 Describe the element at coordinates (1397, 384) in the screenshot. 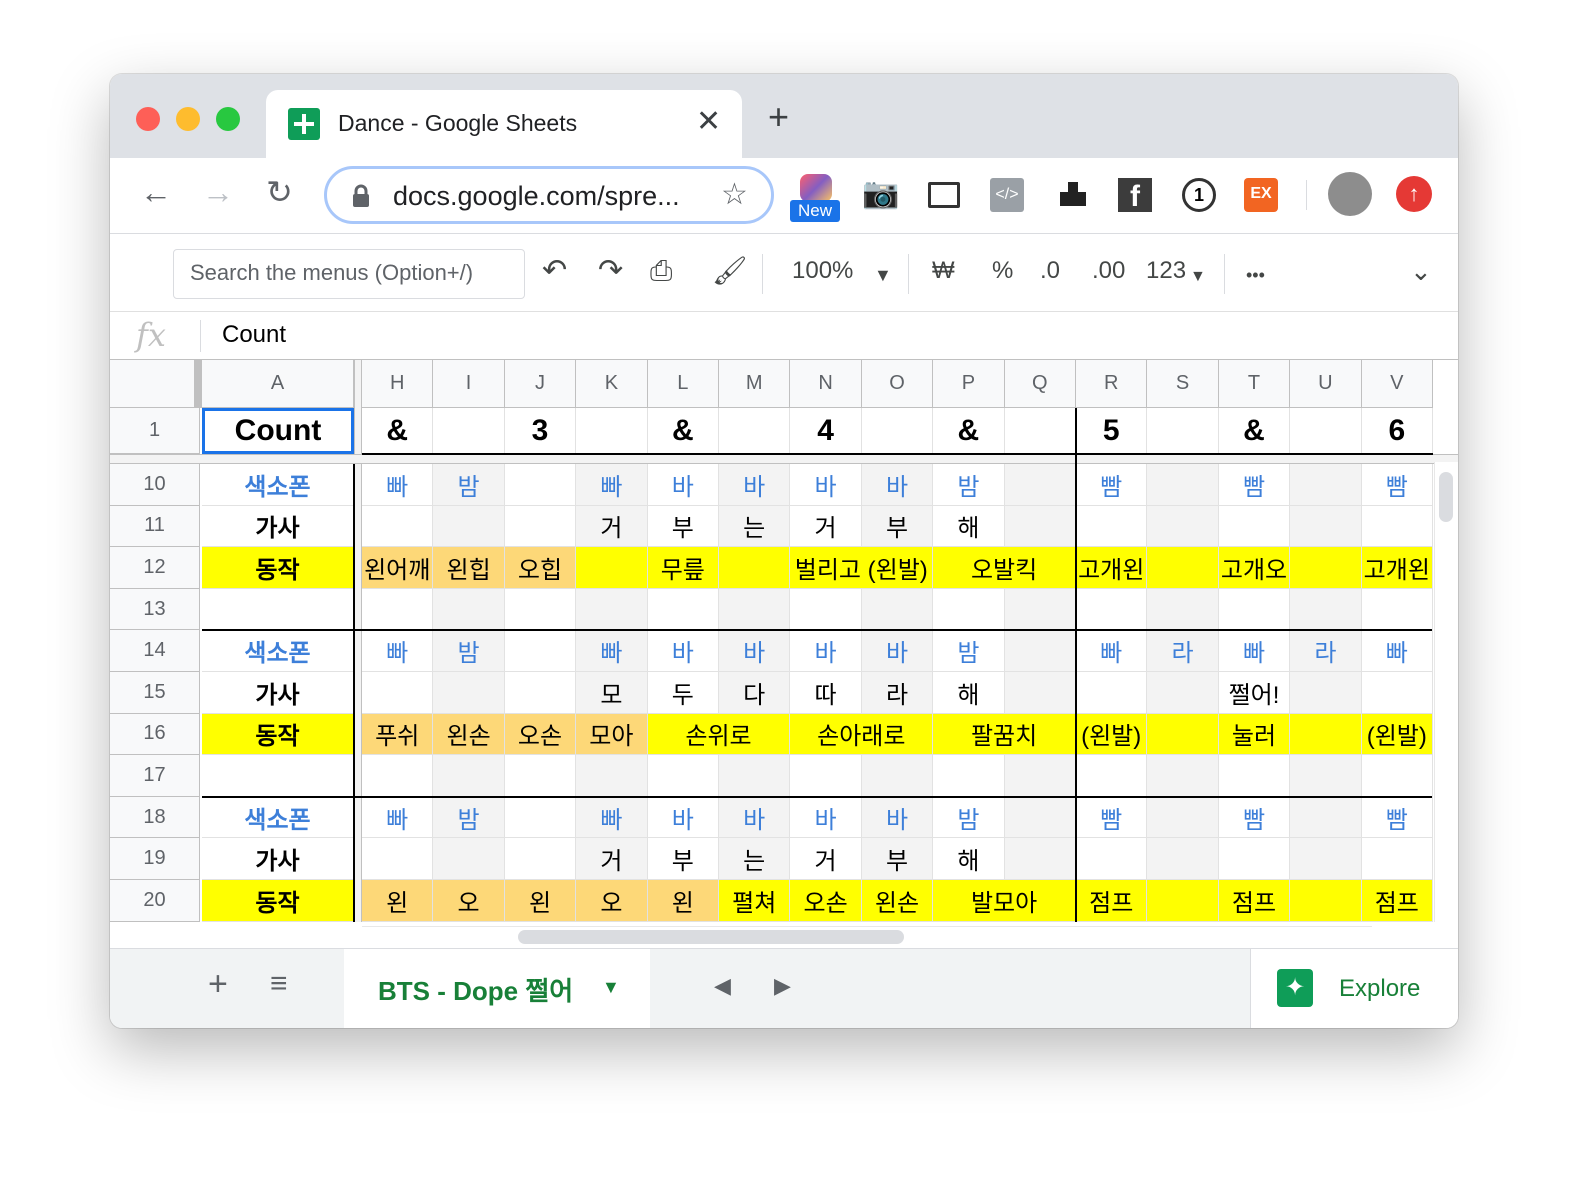

I see `column-header-v: V` at that location.